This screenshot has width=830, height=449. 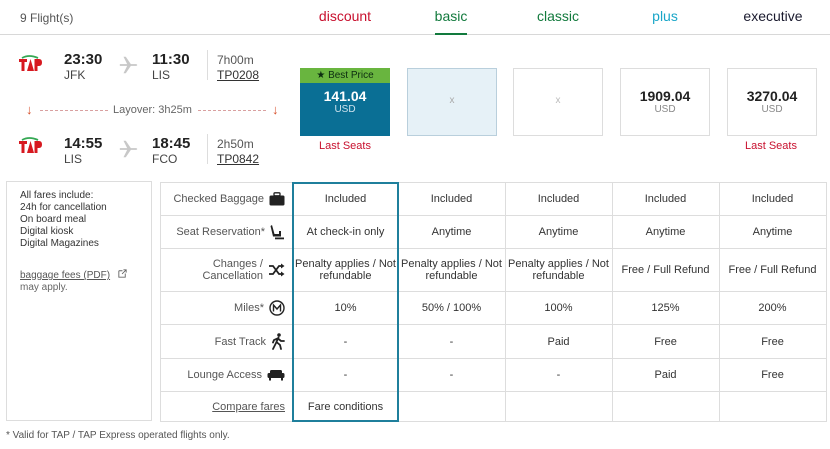 I want to click on layover-row: ↓ Layover: 3h25m ↓, so click(x=153, y=110).